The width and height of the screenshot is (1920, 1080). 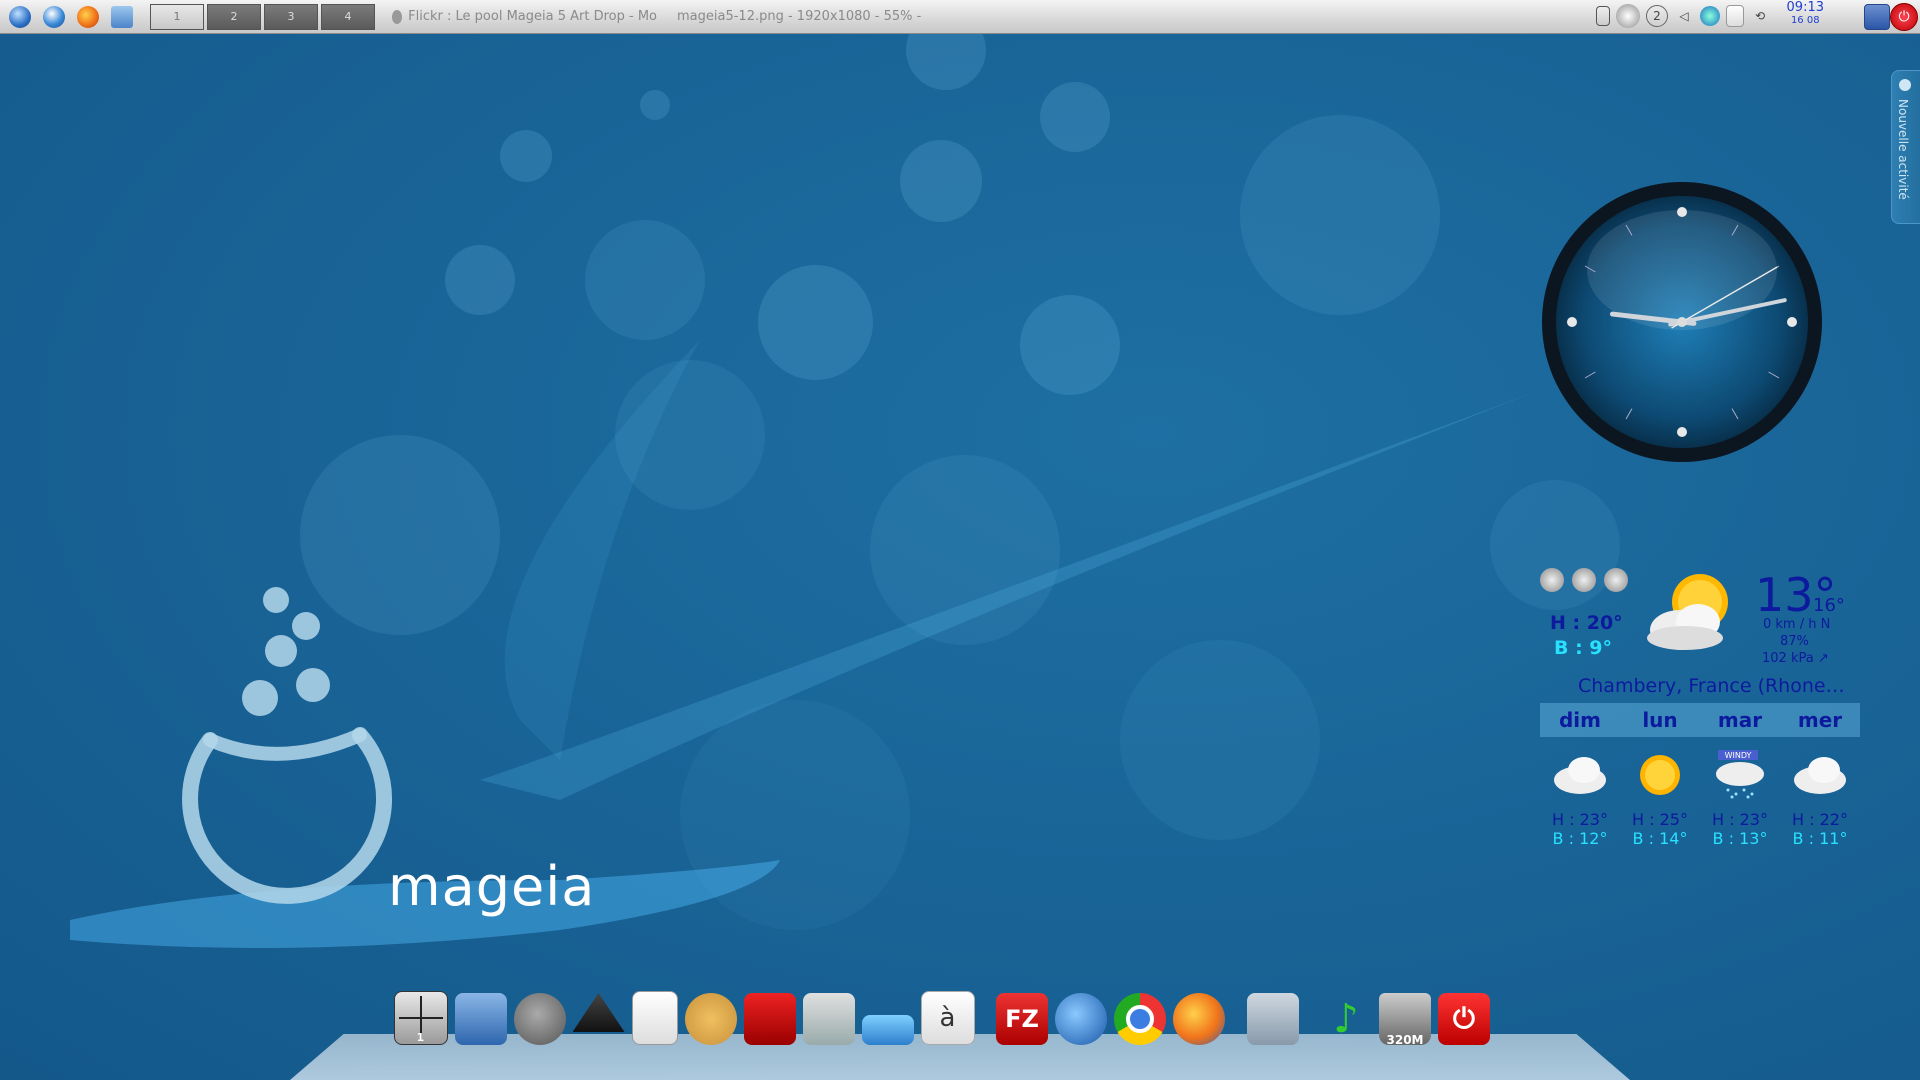 I want to click on pager-number: 1, so click(x=420, y=1037).